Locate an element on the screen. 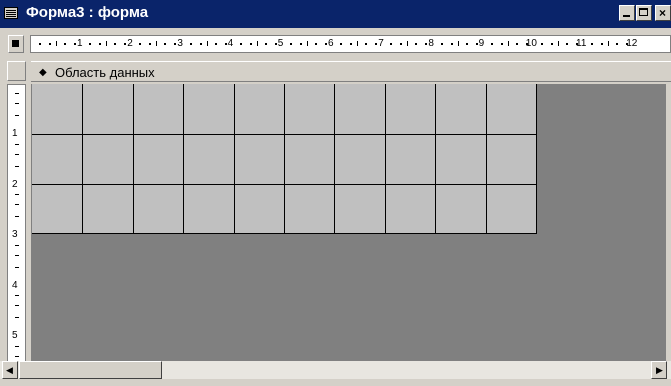  ruler-number: 9 is located at coordinates (481, 43).